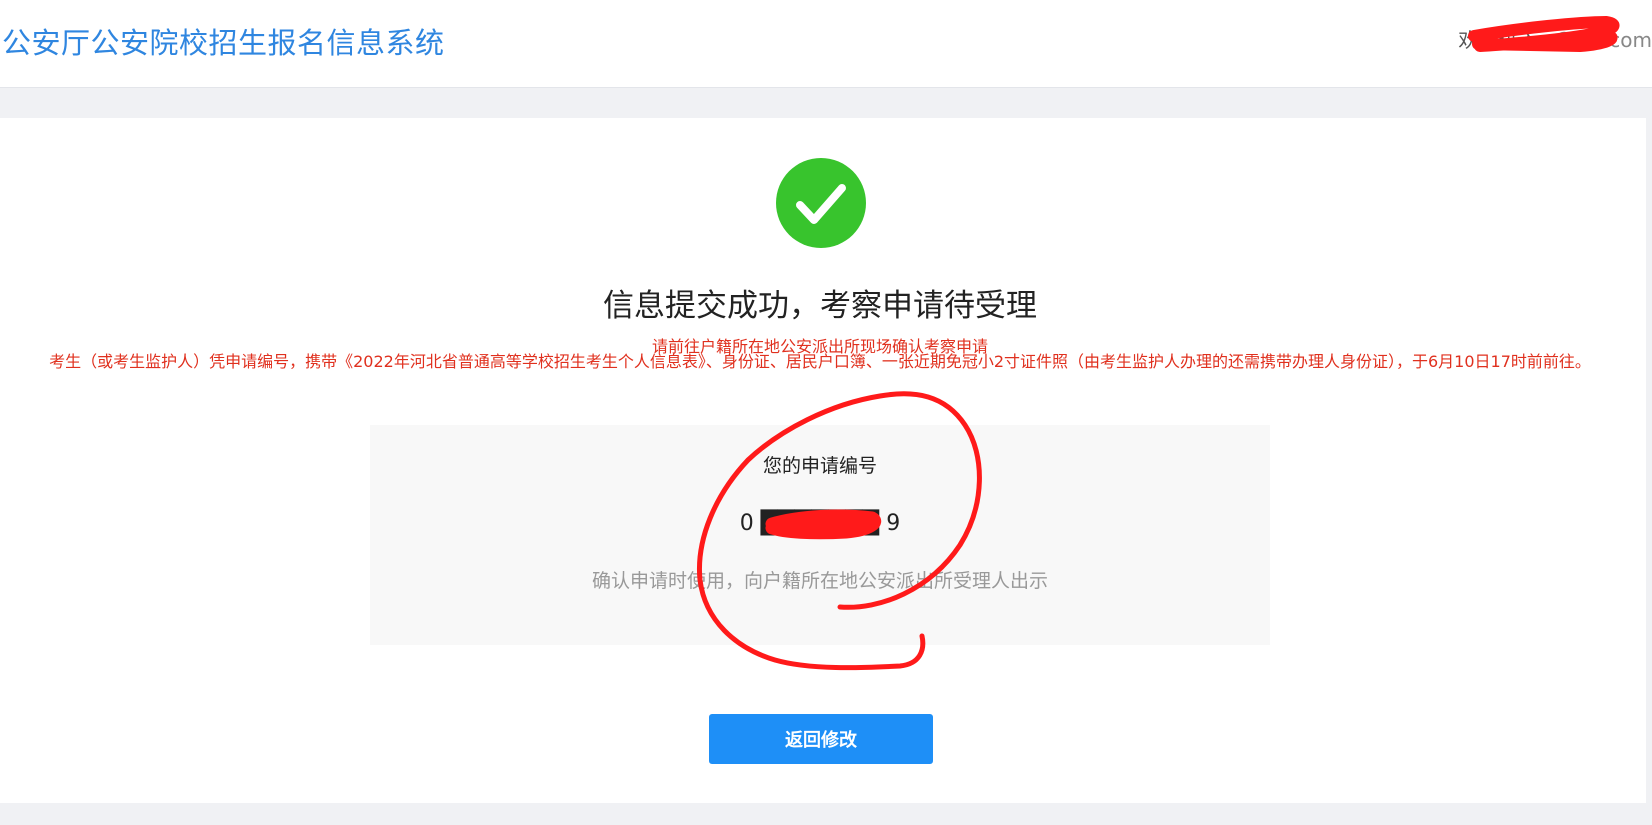 The image size is (1652, 825). What do you see at coordinates (1605, 40) in the screenshot?
I see `user-account: 2 ... .com` at bounding box center [1605, 40].